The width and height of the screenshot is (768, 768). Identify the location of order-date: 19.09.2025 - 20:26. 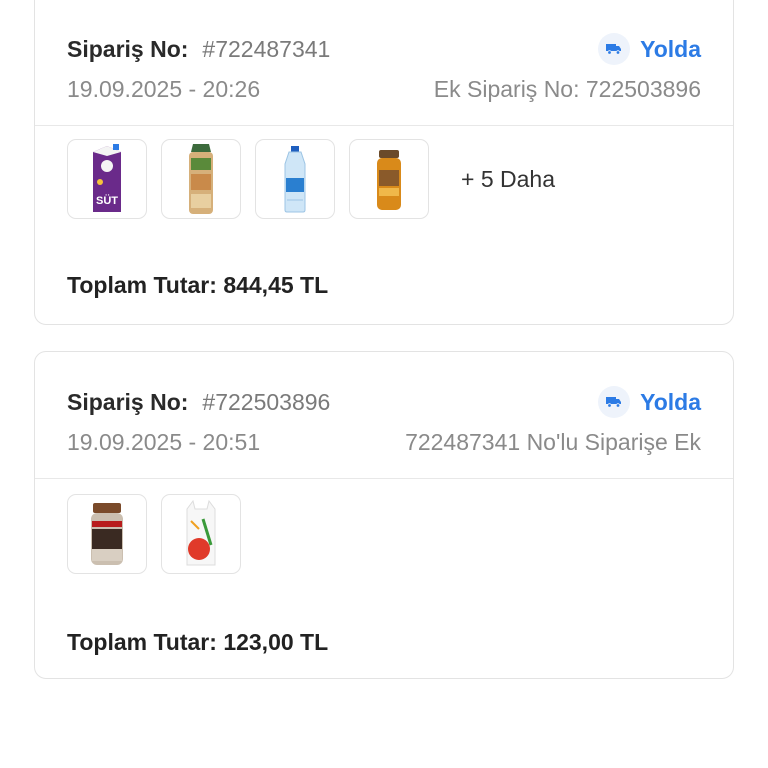
(164, 89).